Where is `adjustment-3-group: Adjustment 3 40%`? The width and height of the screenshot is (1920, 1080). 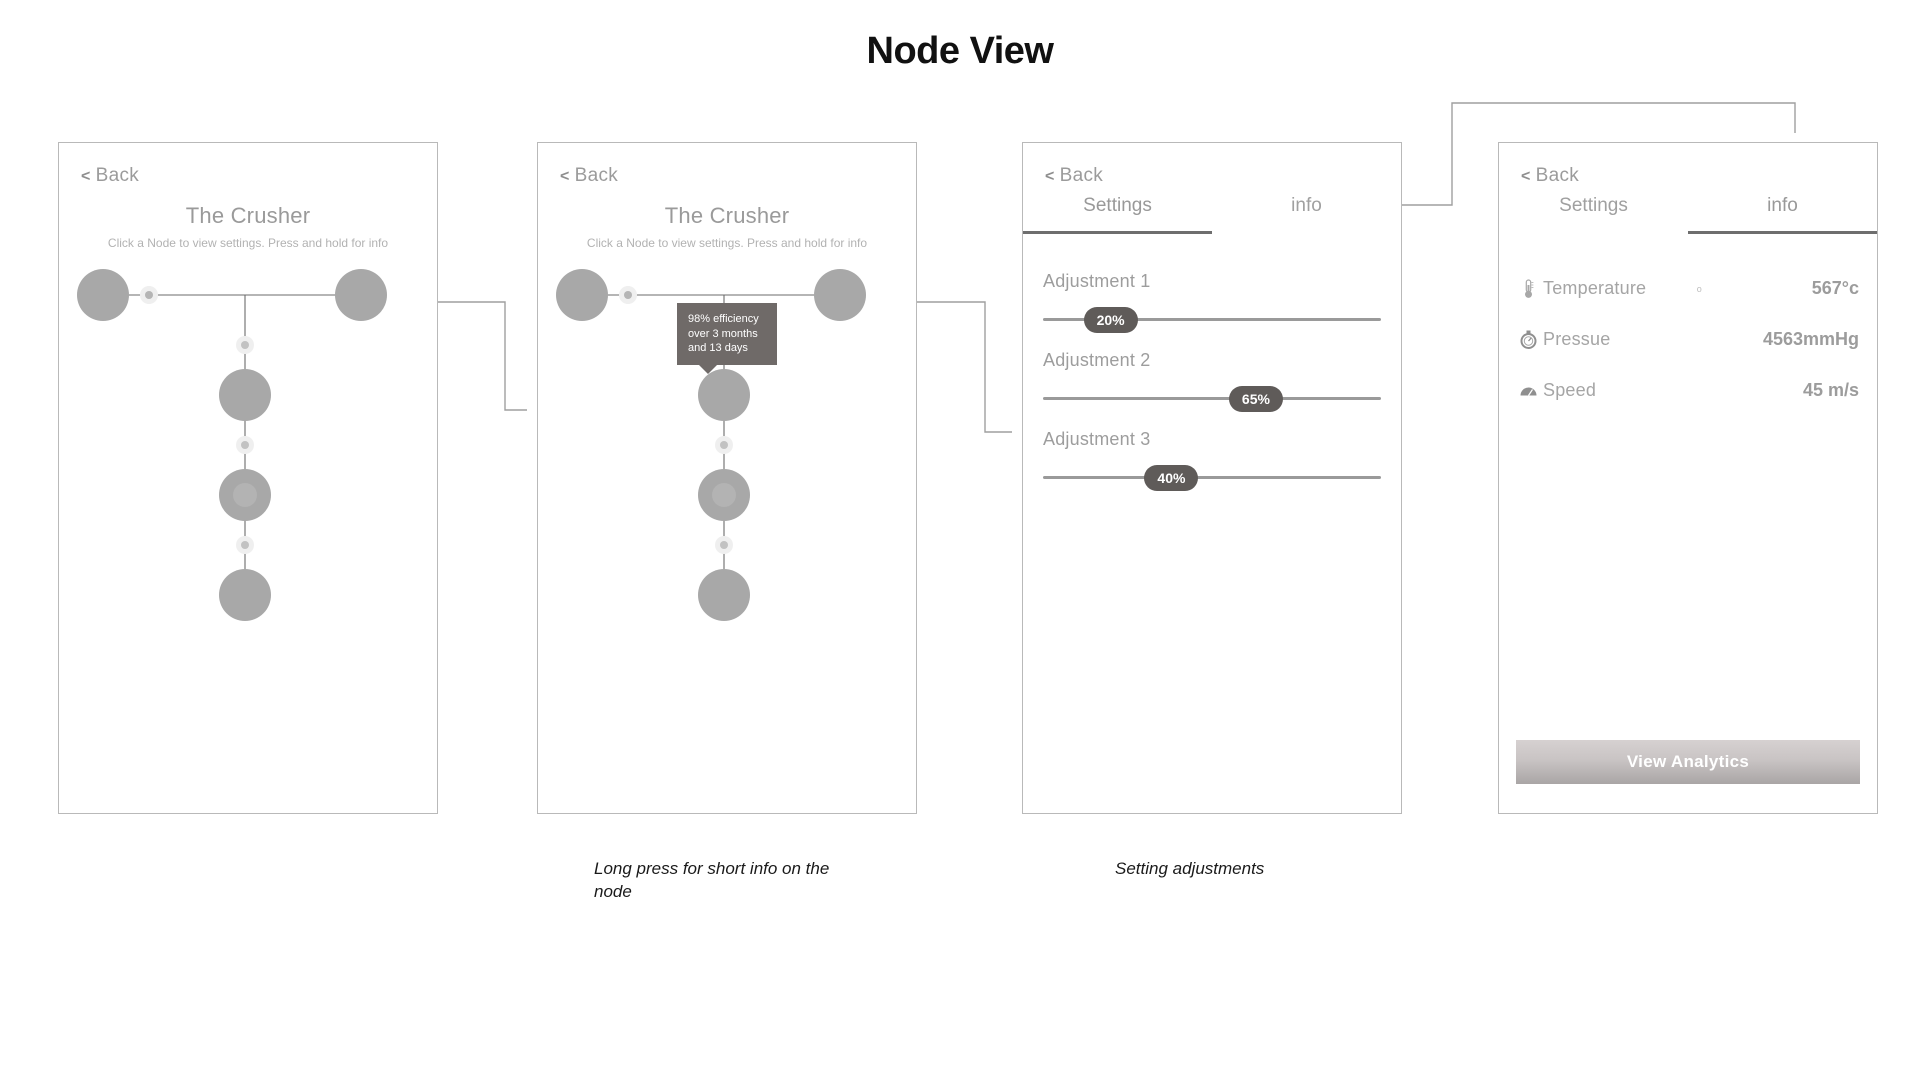 adjustment-3-group: Adjustment 3 40% is located at coordinates (1212, 460).